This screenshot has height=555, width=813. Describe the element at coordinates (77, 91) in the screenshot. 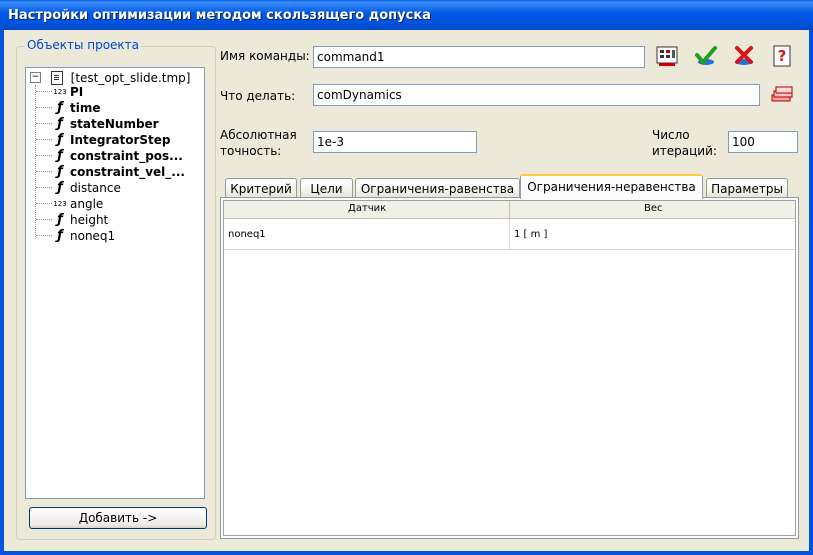

I see `tree-item-label: PI` at that location.